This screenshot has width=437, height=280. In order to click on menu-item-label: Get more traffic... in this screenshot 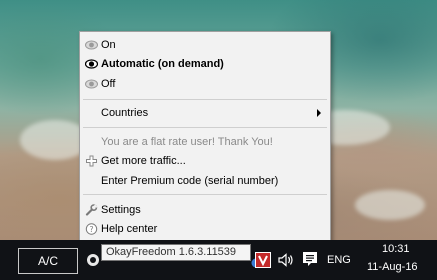, I will do `click(143, 161)`.